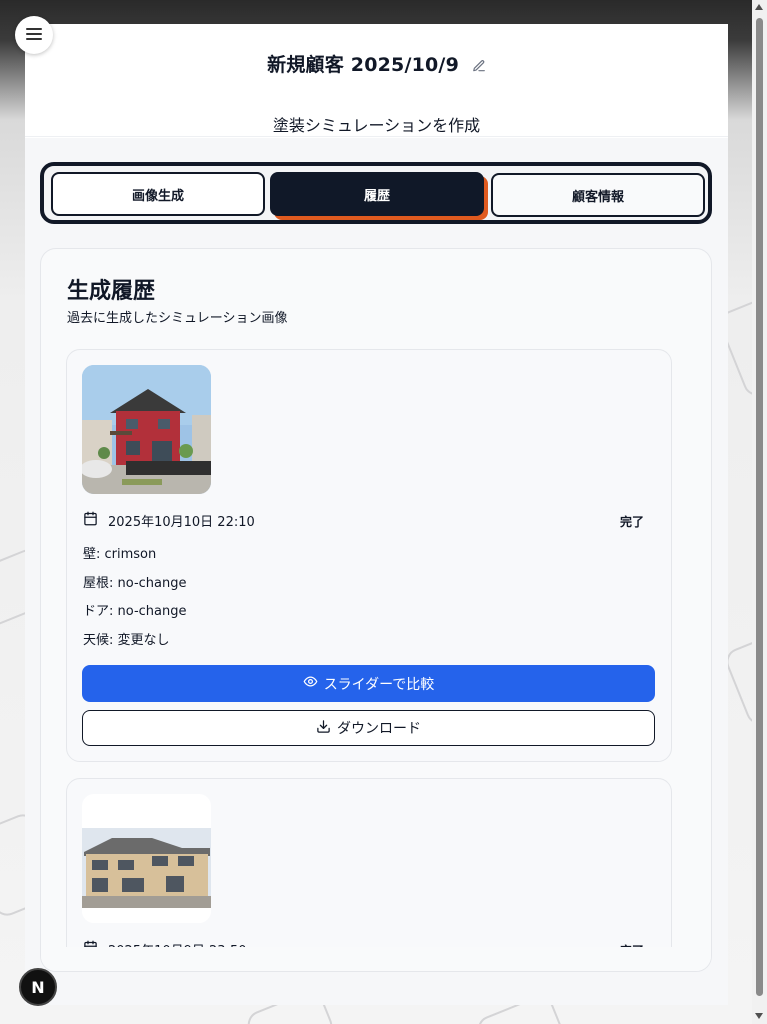 The image size is (767, 1024). Describe the element at coordinates (376, 959) in the screenshot. I see `card-bottom-mask` at that location.